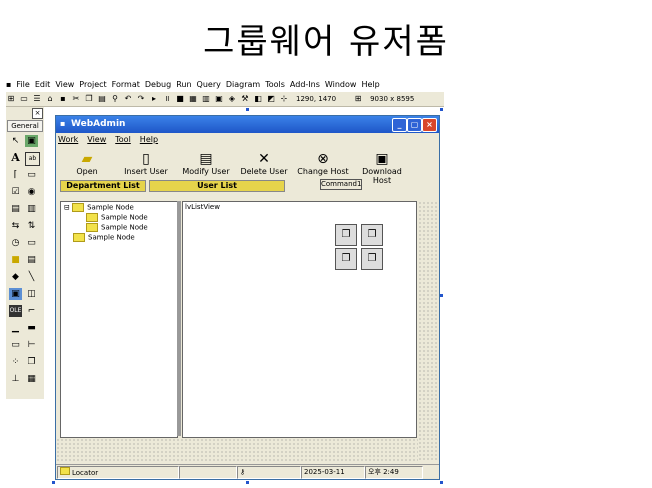  Describe the element at coordinates (15, 328) in the screenshot. I see `toolbar-control-icon: ▁` at that location.